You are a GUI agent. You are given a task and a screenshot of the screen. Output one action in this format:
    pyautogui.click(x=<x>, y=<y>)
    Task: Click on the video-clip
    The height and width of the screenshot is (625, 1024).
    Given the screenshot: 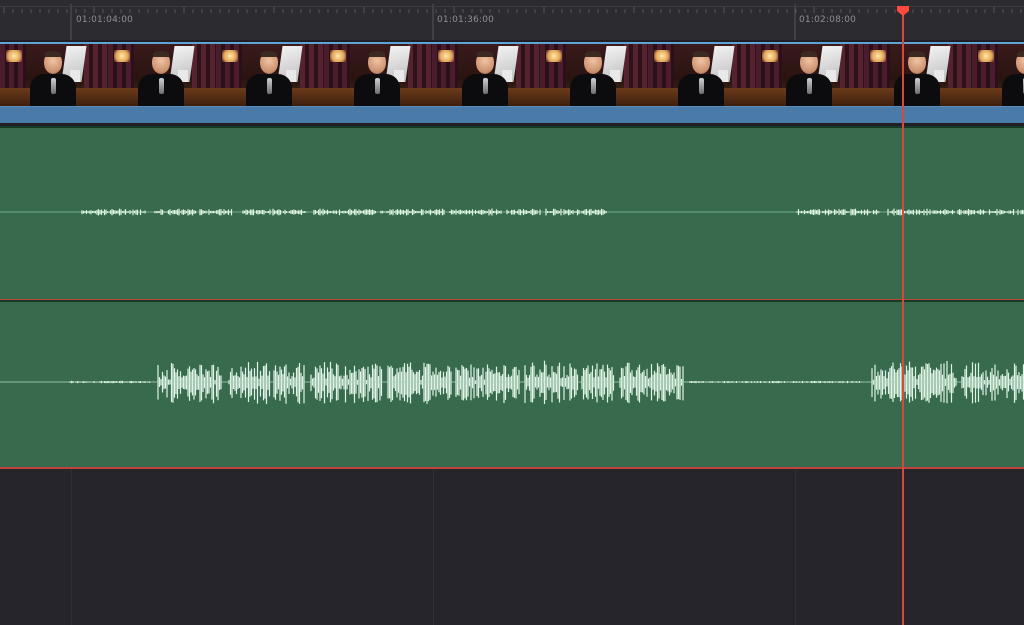 What is the action you would take?
    pyautogui.click(x=512, y=82)
    